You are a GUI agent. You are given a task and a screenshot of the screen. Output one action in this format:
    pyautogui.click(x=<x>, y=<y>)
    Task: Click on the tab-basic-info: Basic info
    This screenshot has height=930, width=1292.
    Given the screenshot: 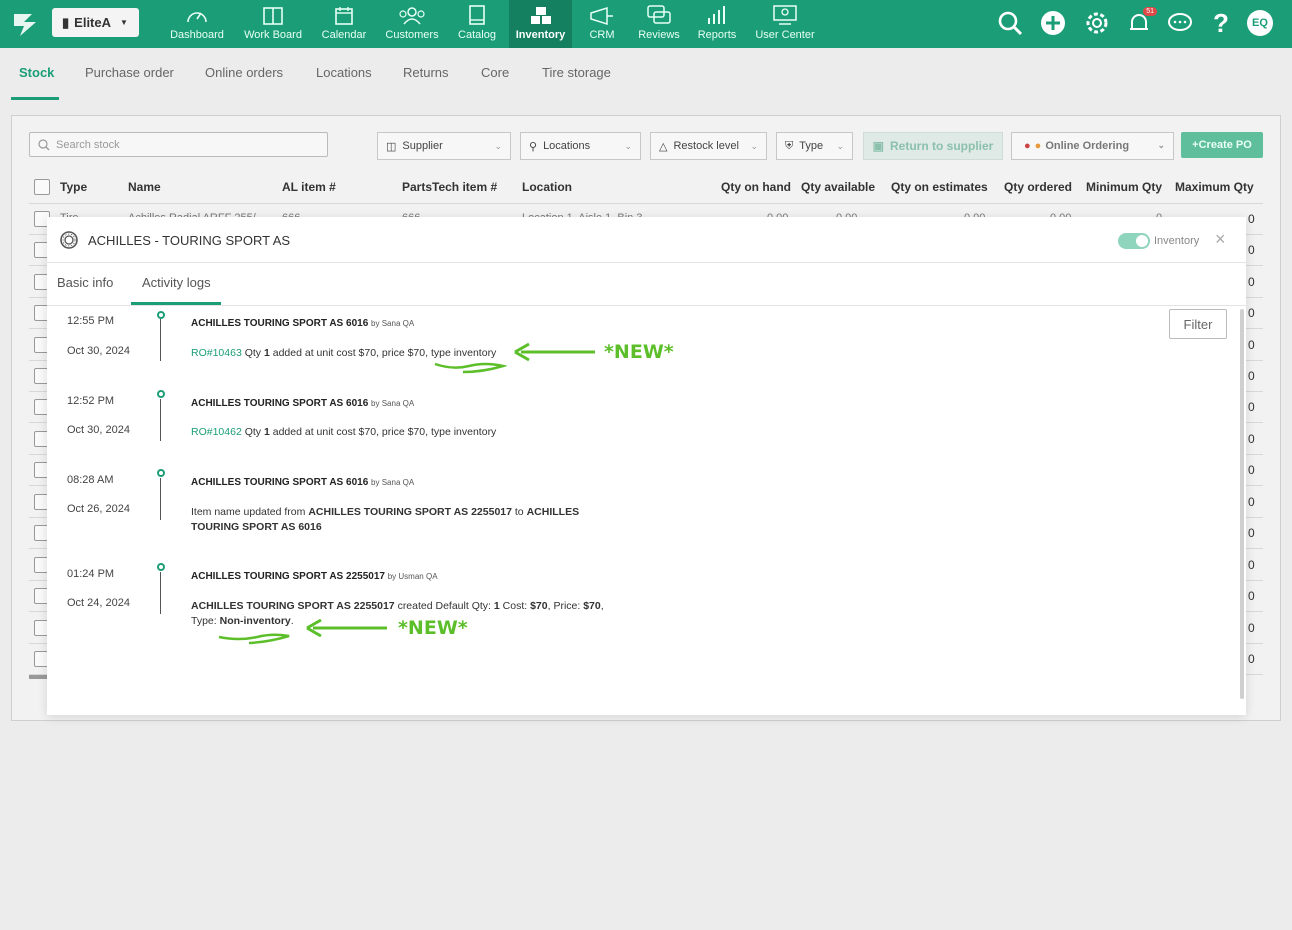 What is the action you would take?
    pyautogui.click(x=85, y=282)
    